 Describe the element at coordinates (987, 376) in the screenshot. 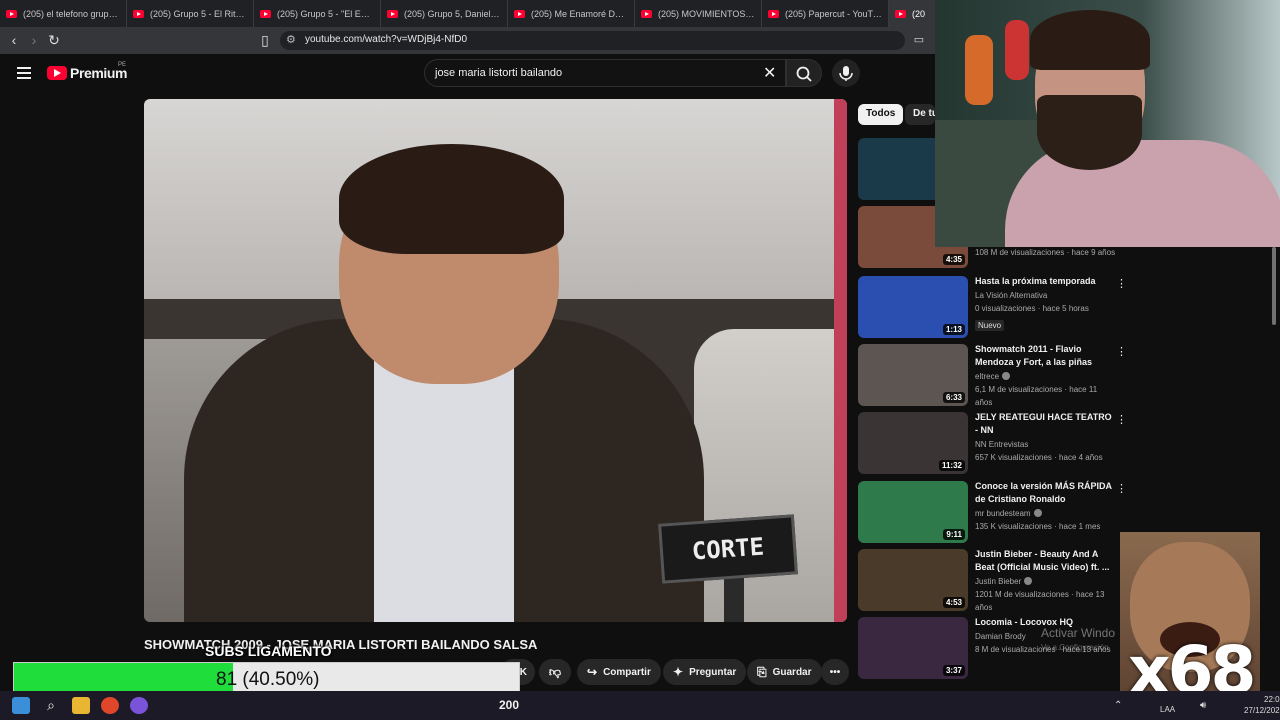

I see `channel-label: eltrece` at that location.